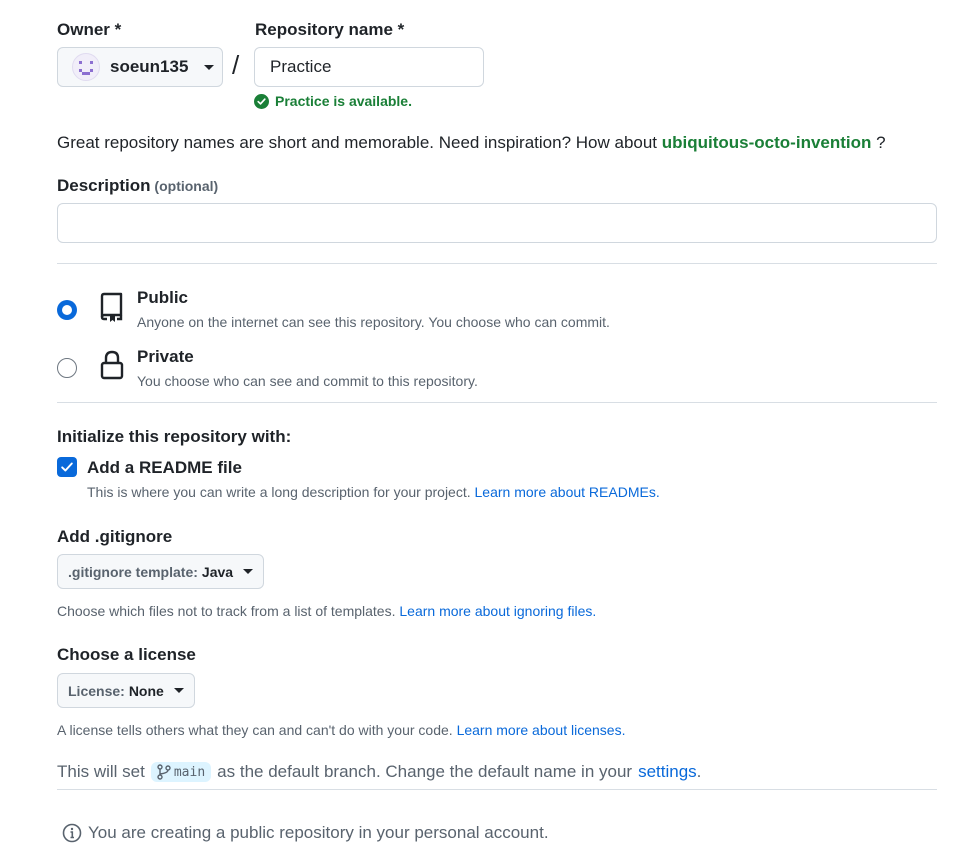 Image resolution: width=968 pixels, height=845 pixels. I want to click on license-select: License: None, so click(126, 690).